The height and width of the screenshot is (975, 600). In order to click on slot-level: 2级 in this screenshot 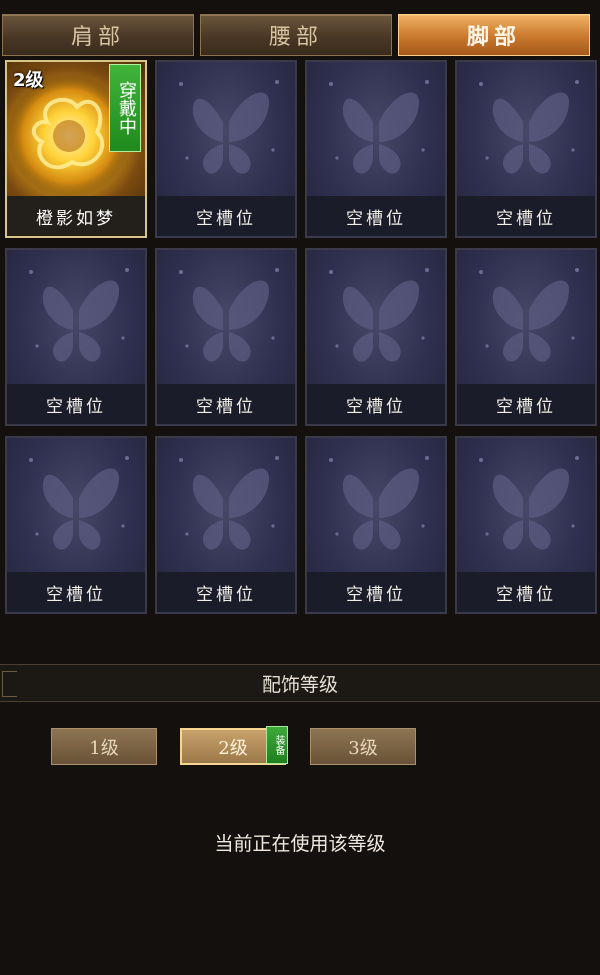, I will do `click(28, 80)`.